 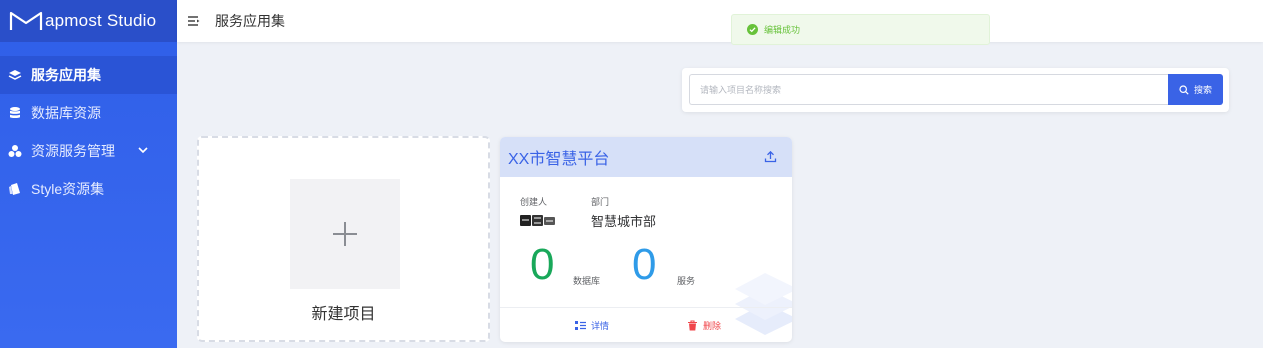 What do you see at coordinates (15, 189) in the screenshot?
I see `style-icon` at bounding box center [15, 189].